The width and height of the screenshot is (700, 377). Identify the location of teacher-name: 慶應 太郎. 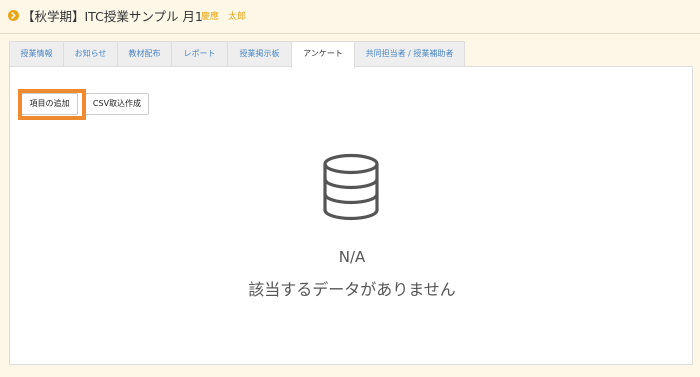
(224, 17).